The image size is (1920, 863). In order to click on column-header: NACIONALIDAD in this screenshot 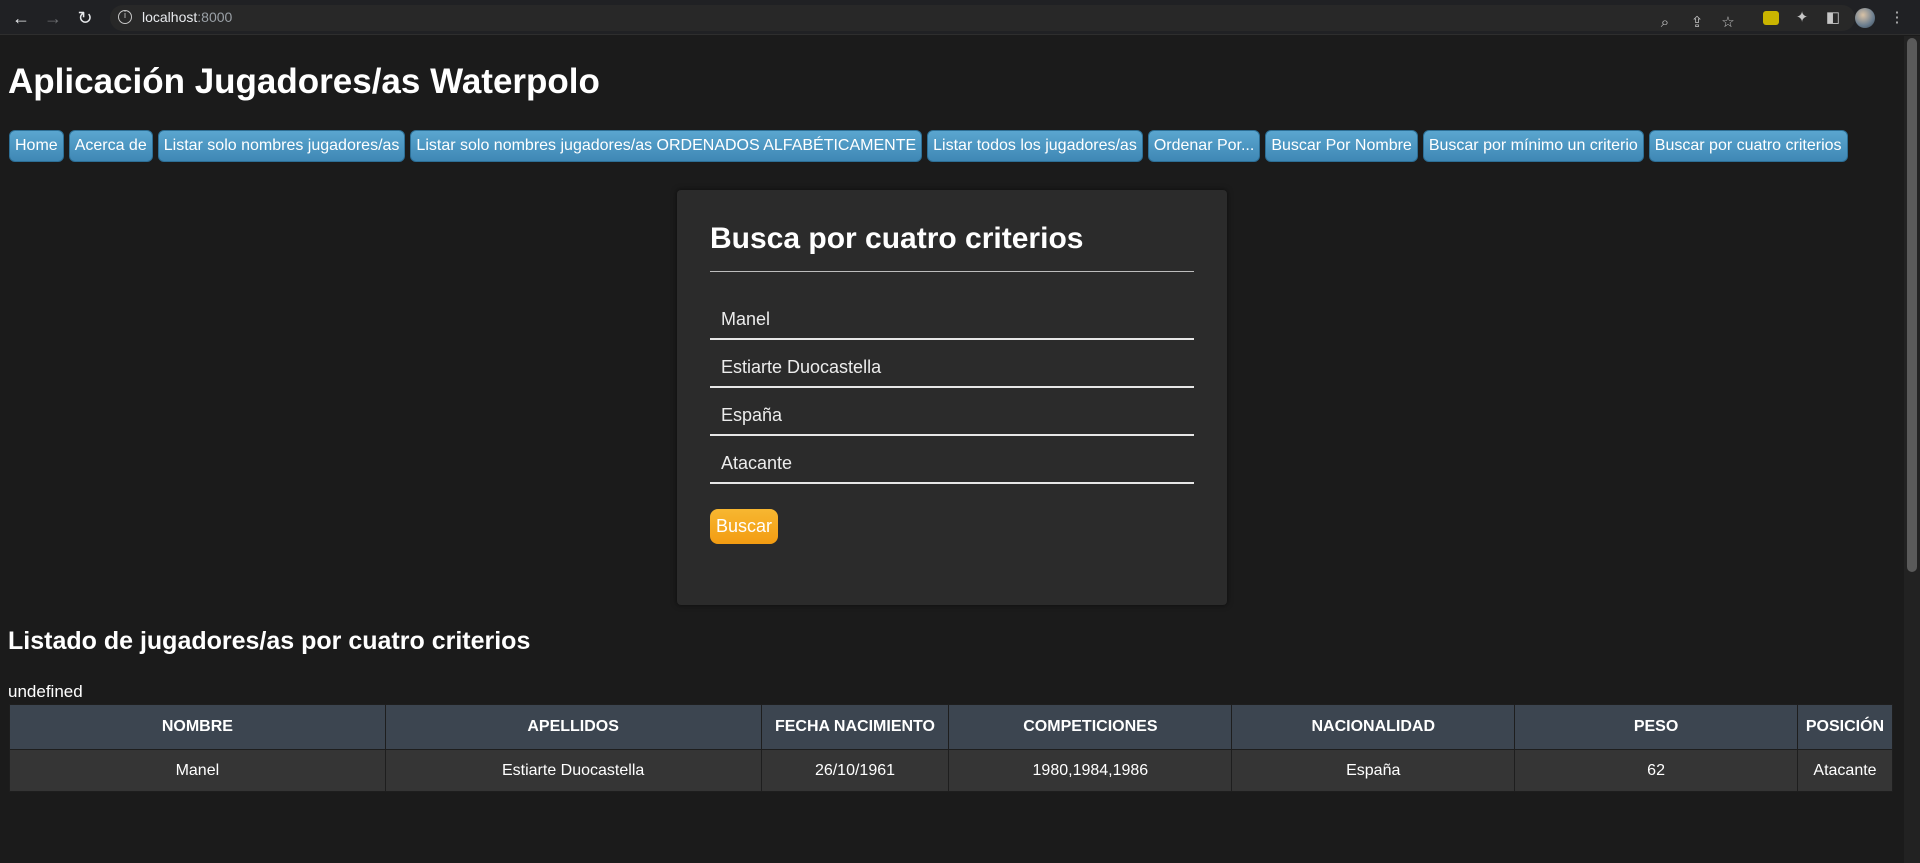, I will do `click(1373, 727)`.